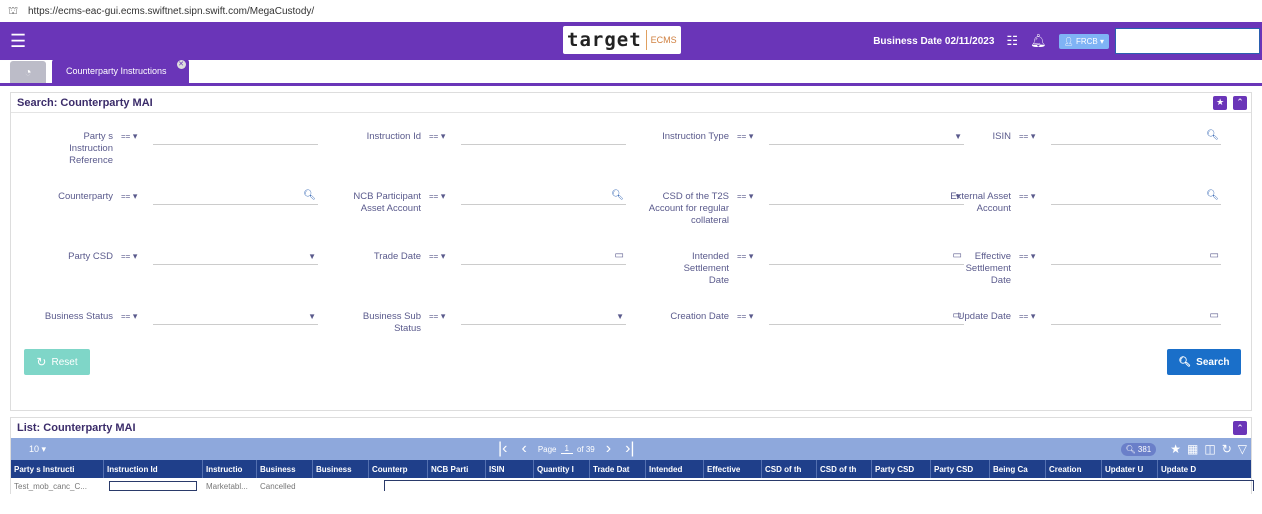 The image size is (1262, 514). What do you see at coordinates (733, 469) in the screenshot?
I see `column-header: Effective` at bounding box center [733, 469].